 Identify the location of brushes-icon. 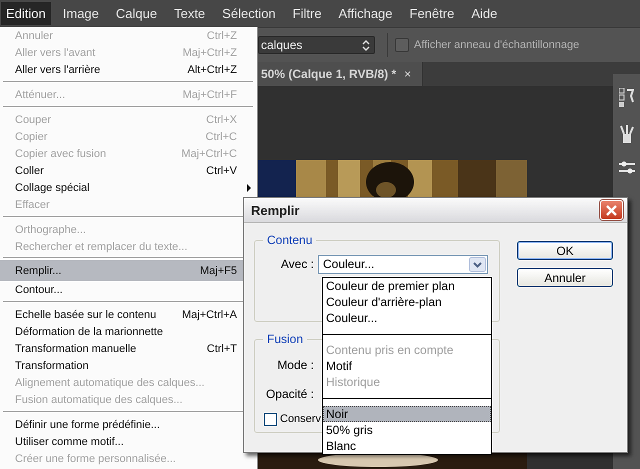
(626, 134).